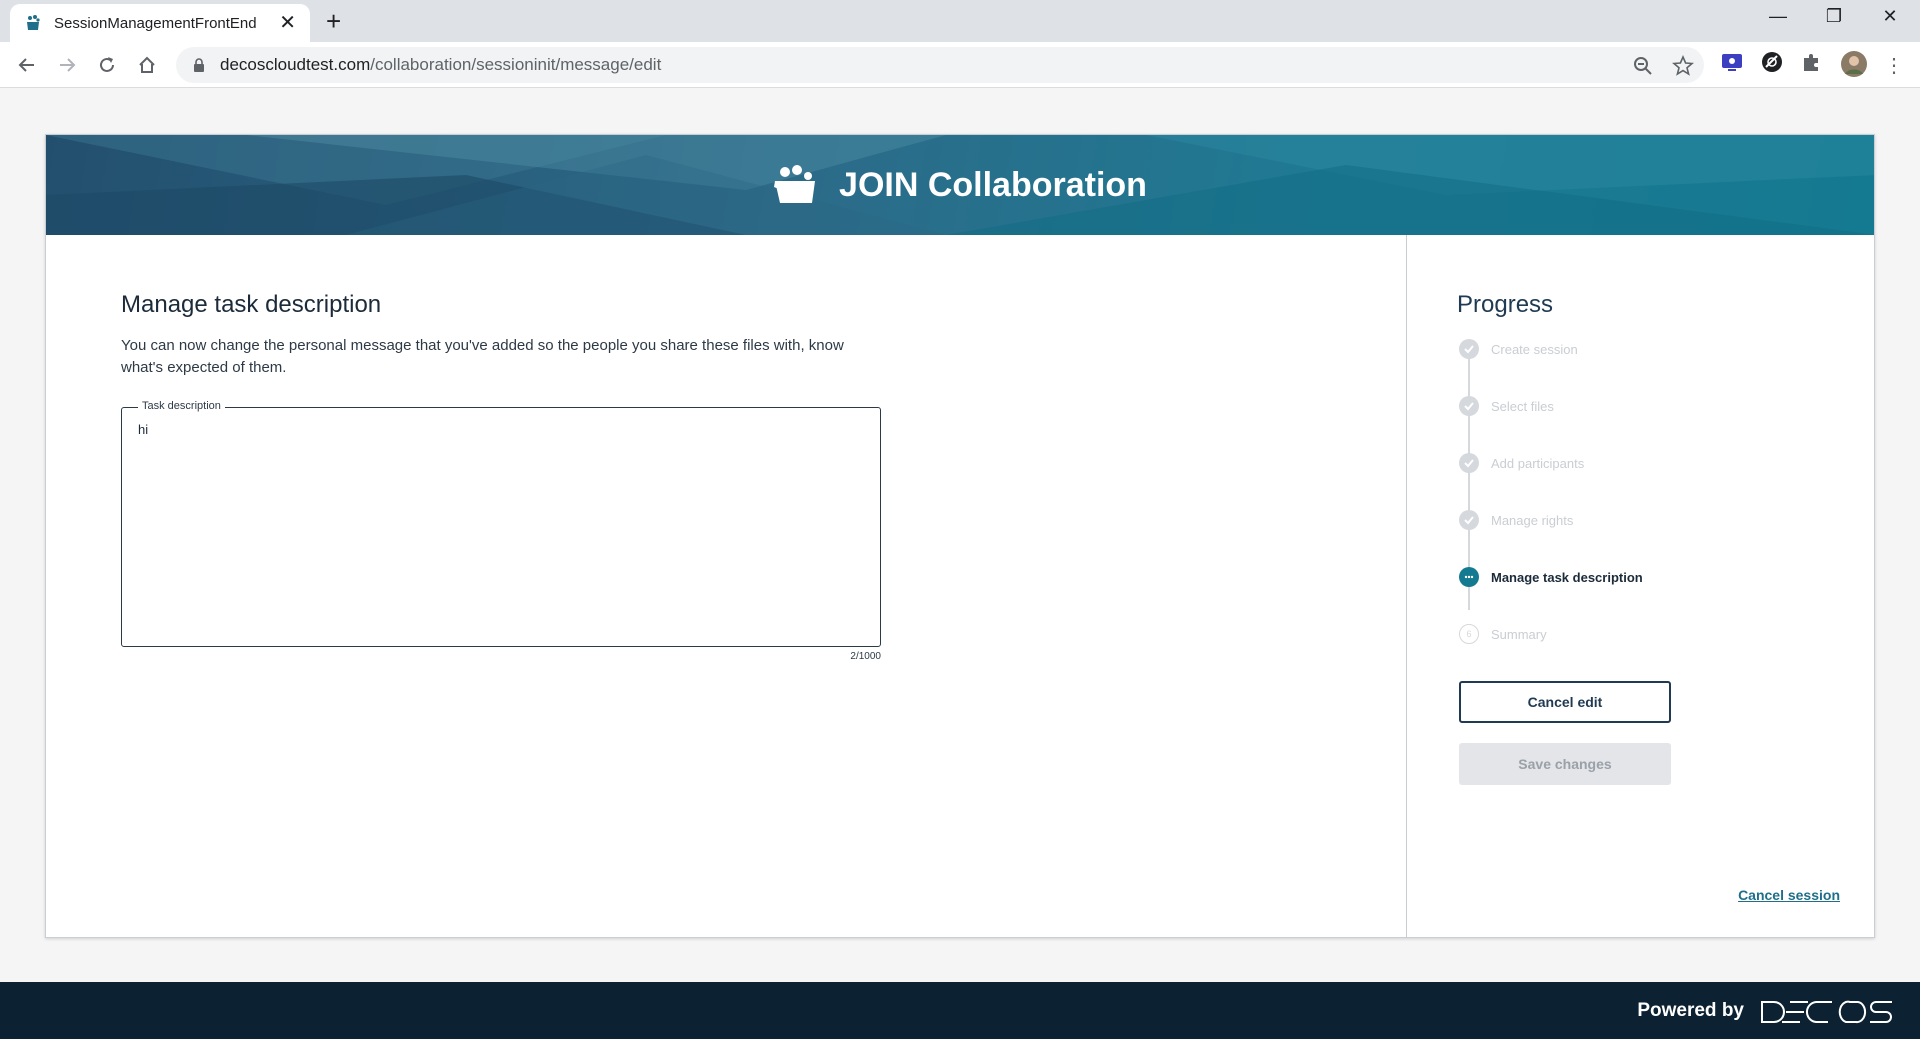  Describe the element at coordinates (155, 23) in the screenshot. I see `tab-title: SessionManagementFrontEnd` at that location.